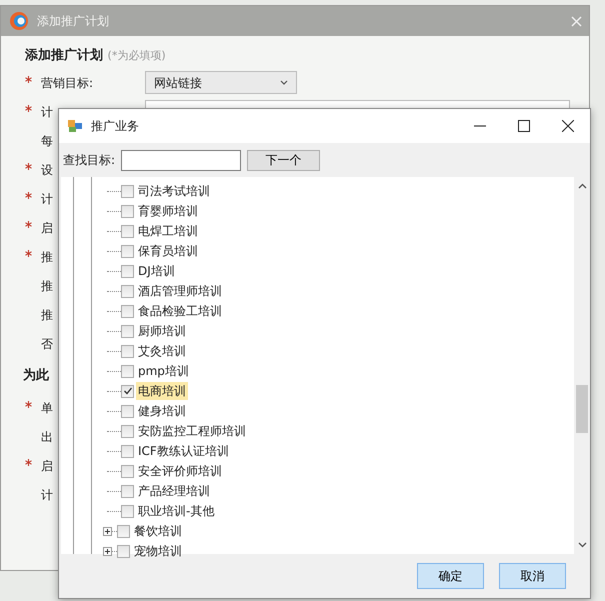  Describe the element at coordinates (89, 160) in the screenshot. I see `search-label: 查找目标:` at that location.